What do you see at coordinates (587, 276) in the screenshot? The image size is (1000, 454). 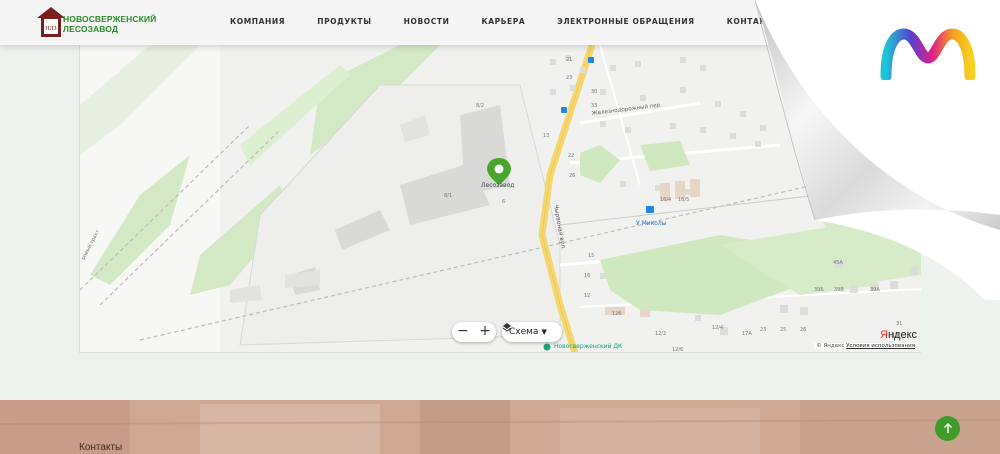 I see `house-number: 16` at bounding box center [587, 276].